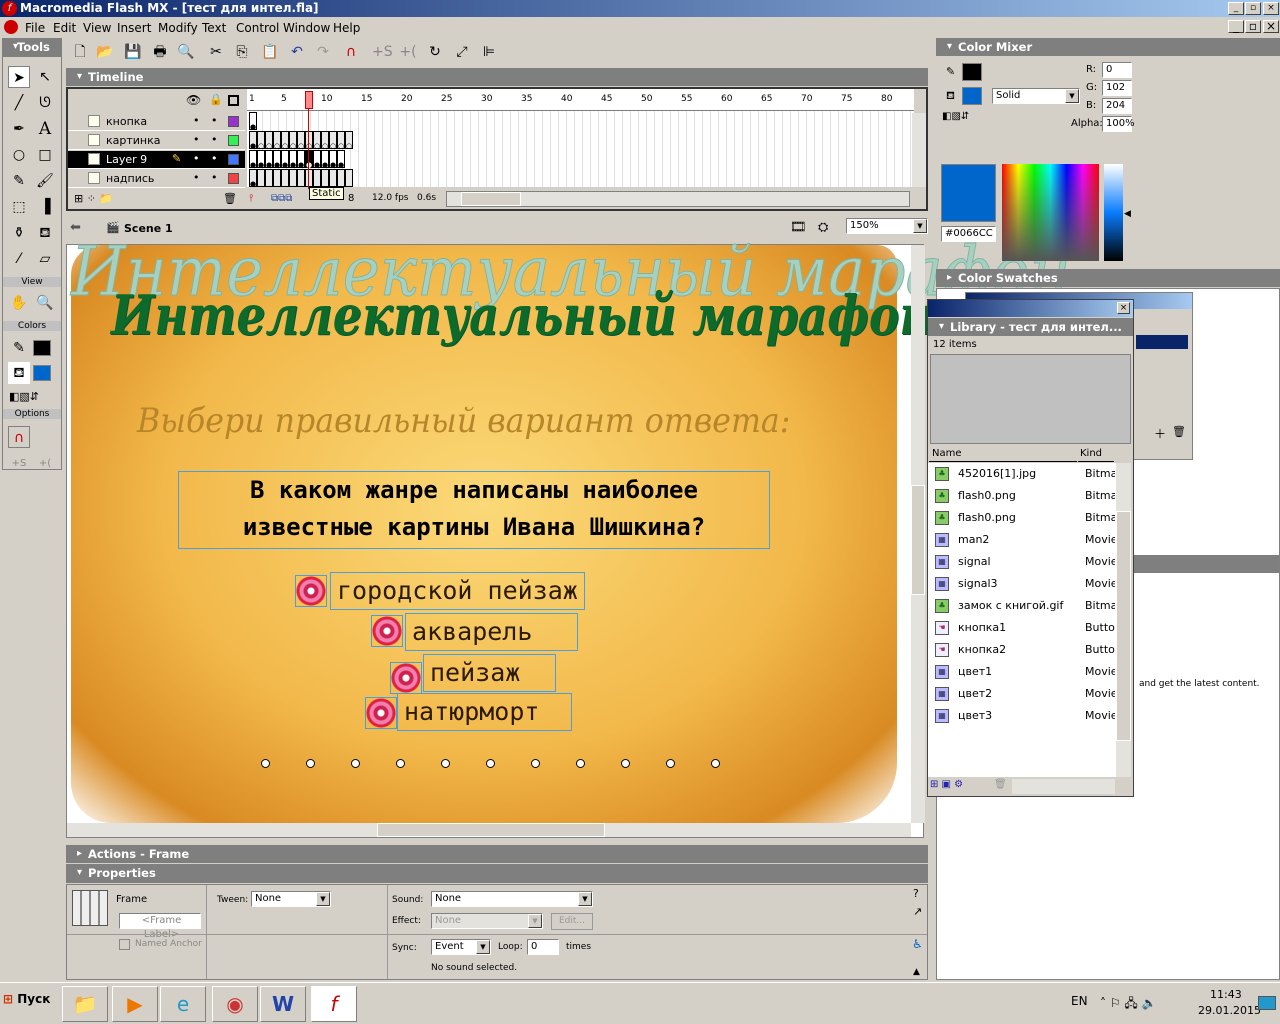 This screenshot has height=1024, width=1280. Describe the element at coordinates (1021, 540) in the screenshot. I see `library-item: ▦ man2 Movie` at that location.